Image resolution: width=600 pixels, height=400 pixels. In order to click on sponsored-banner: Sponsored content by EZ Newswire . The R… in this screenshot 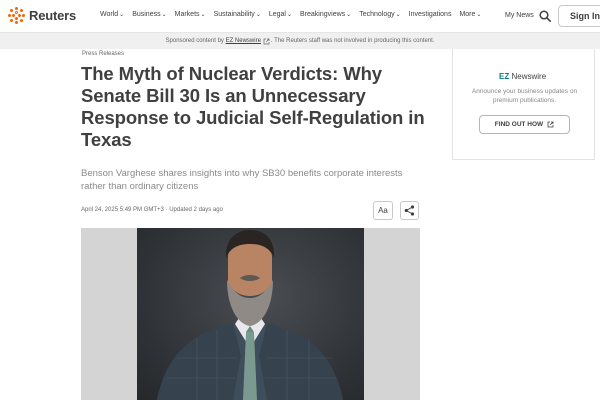, I will do `click(300, 41)`.